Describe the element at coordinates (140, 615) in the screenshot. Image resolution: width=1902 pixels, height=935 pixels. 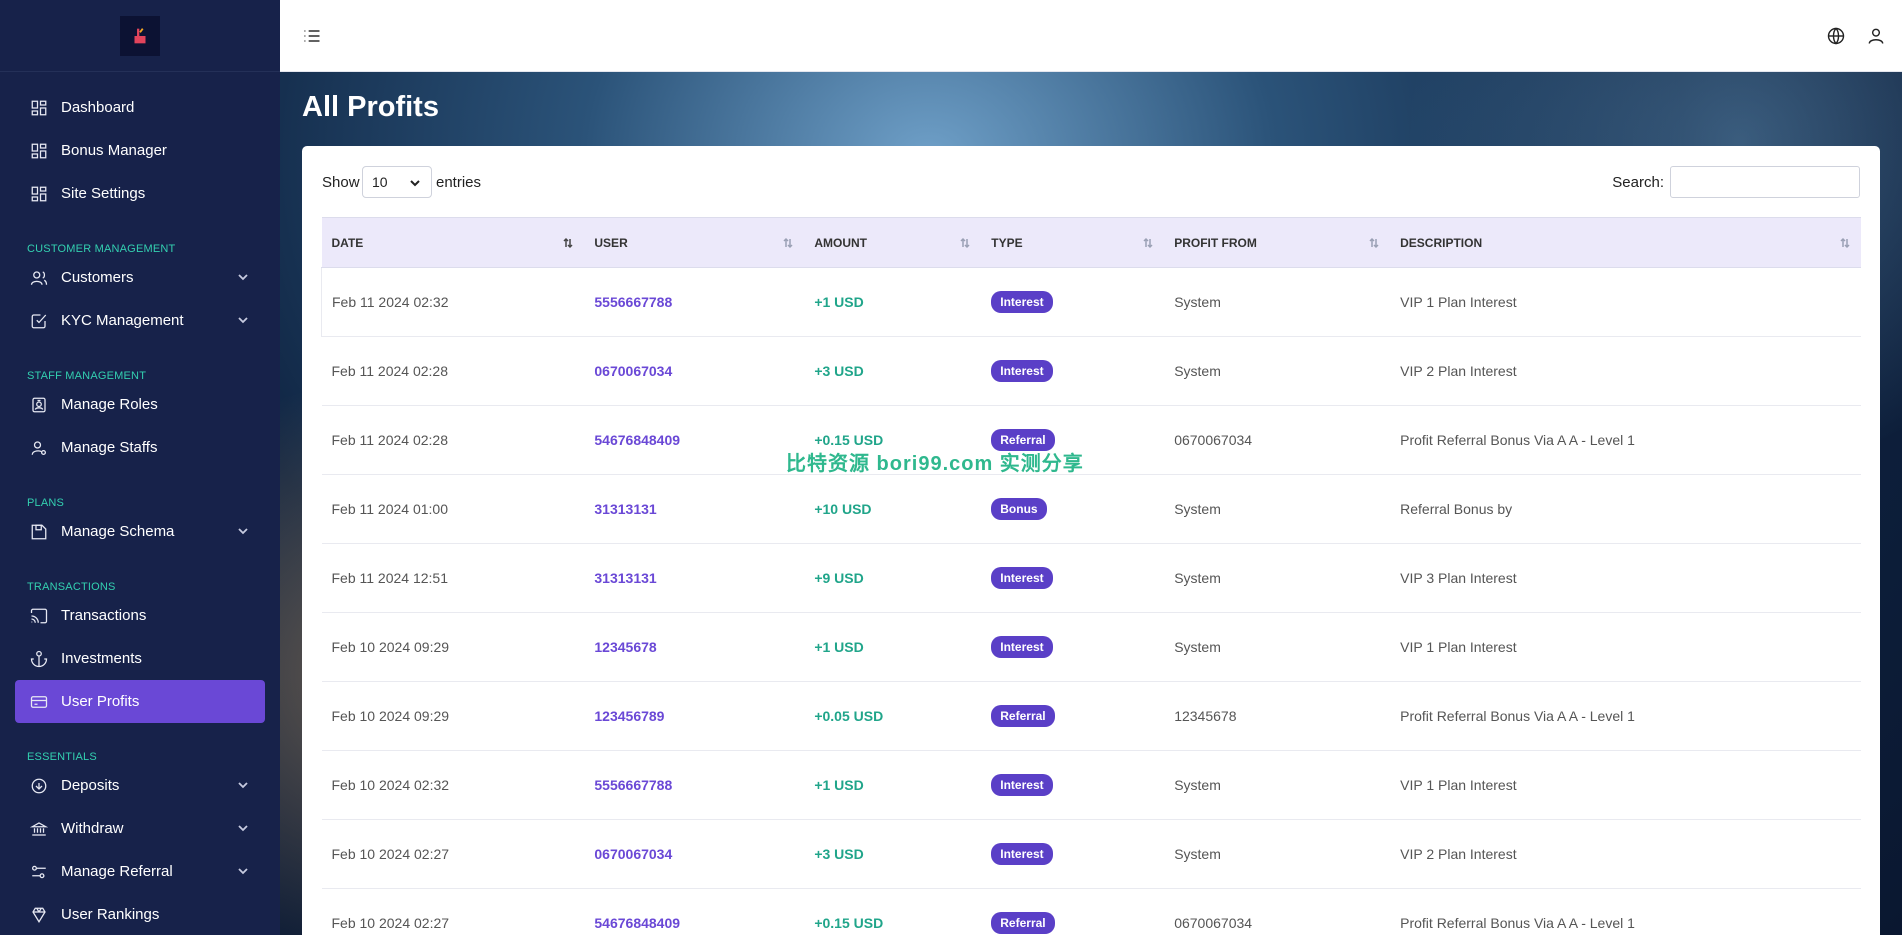
I see `sidebar-item-transactions: Transactions` at that location.